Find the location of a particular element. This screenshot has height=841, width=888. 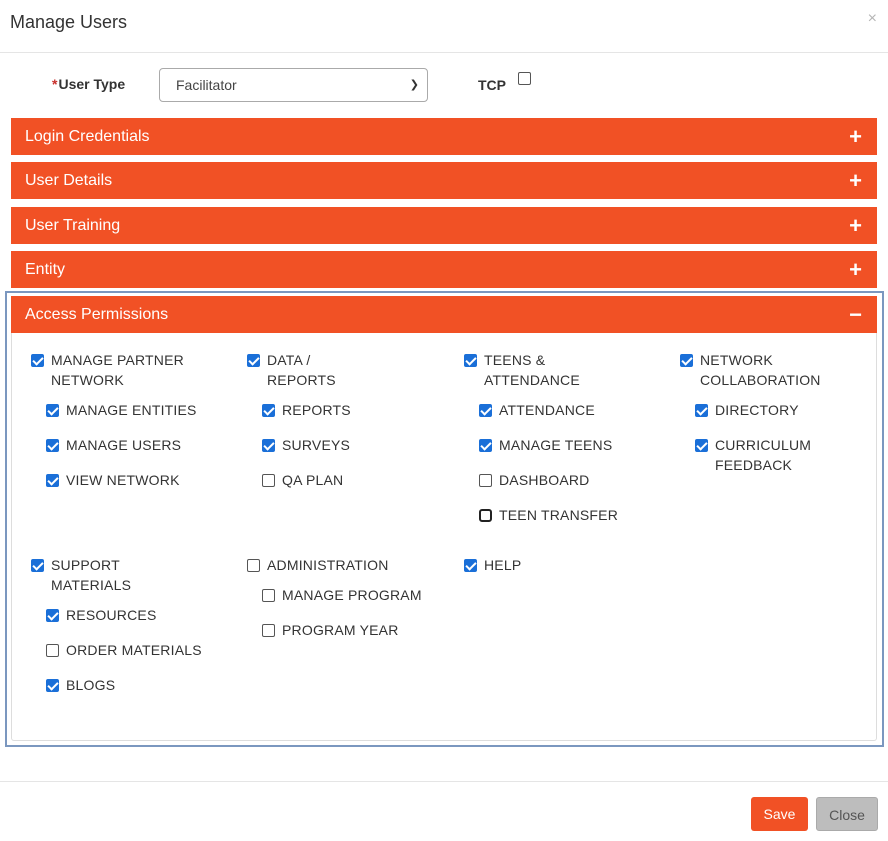

section-label: User Training is located at coordinates (73, 225).